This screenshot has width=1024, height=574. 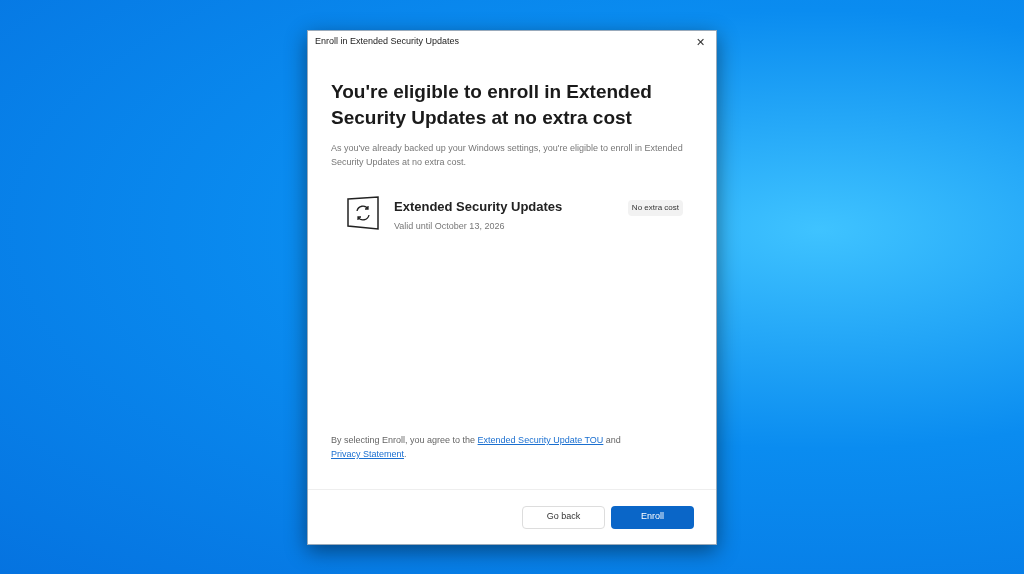 What do you see at coordinates (387, 42) in the screenshot?
I see `window-title: Enroll in Extended Security Updates` at bounding box center [387, 42].